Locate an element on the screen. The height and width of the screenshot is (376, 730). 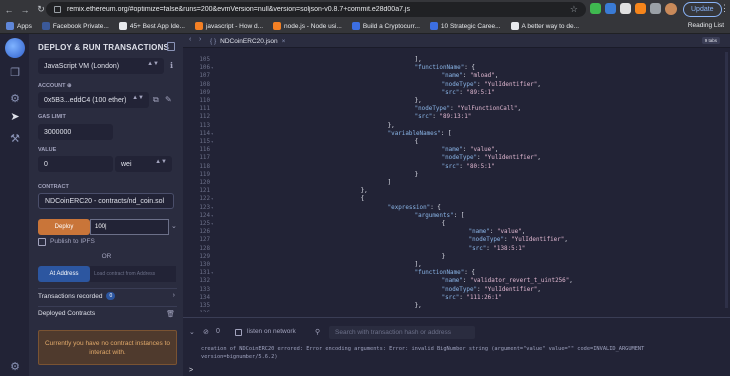
edit-icon: ✎ is located at coordinates (168, 99).